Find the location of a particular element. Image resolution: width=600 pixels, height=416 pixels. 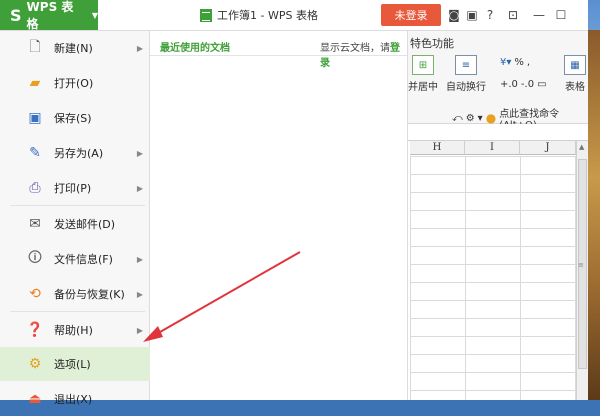

menu-item-file-info: 🛈 文件信息(F) ▶ is located at coordinates (75, 259).